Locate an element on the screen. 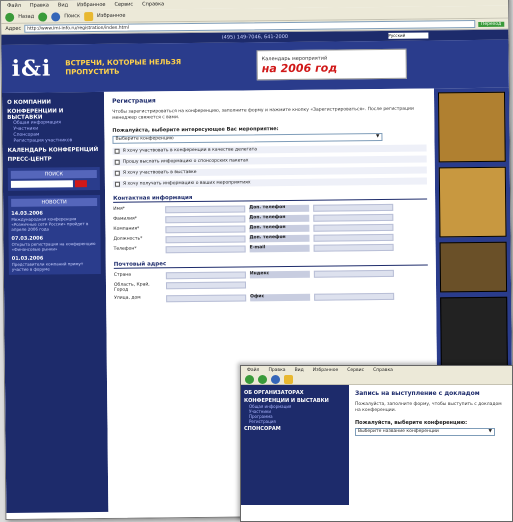  search-button: Поиск is located at coordinates (72, 16).